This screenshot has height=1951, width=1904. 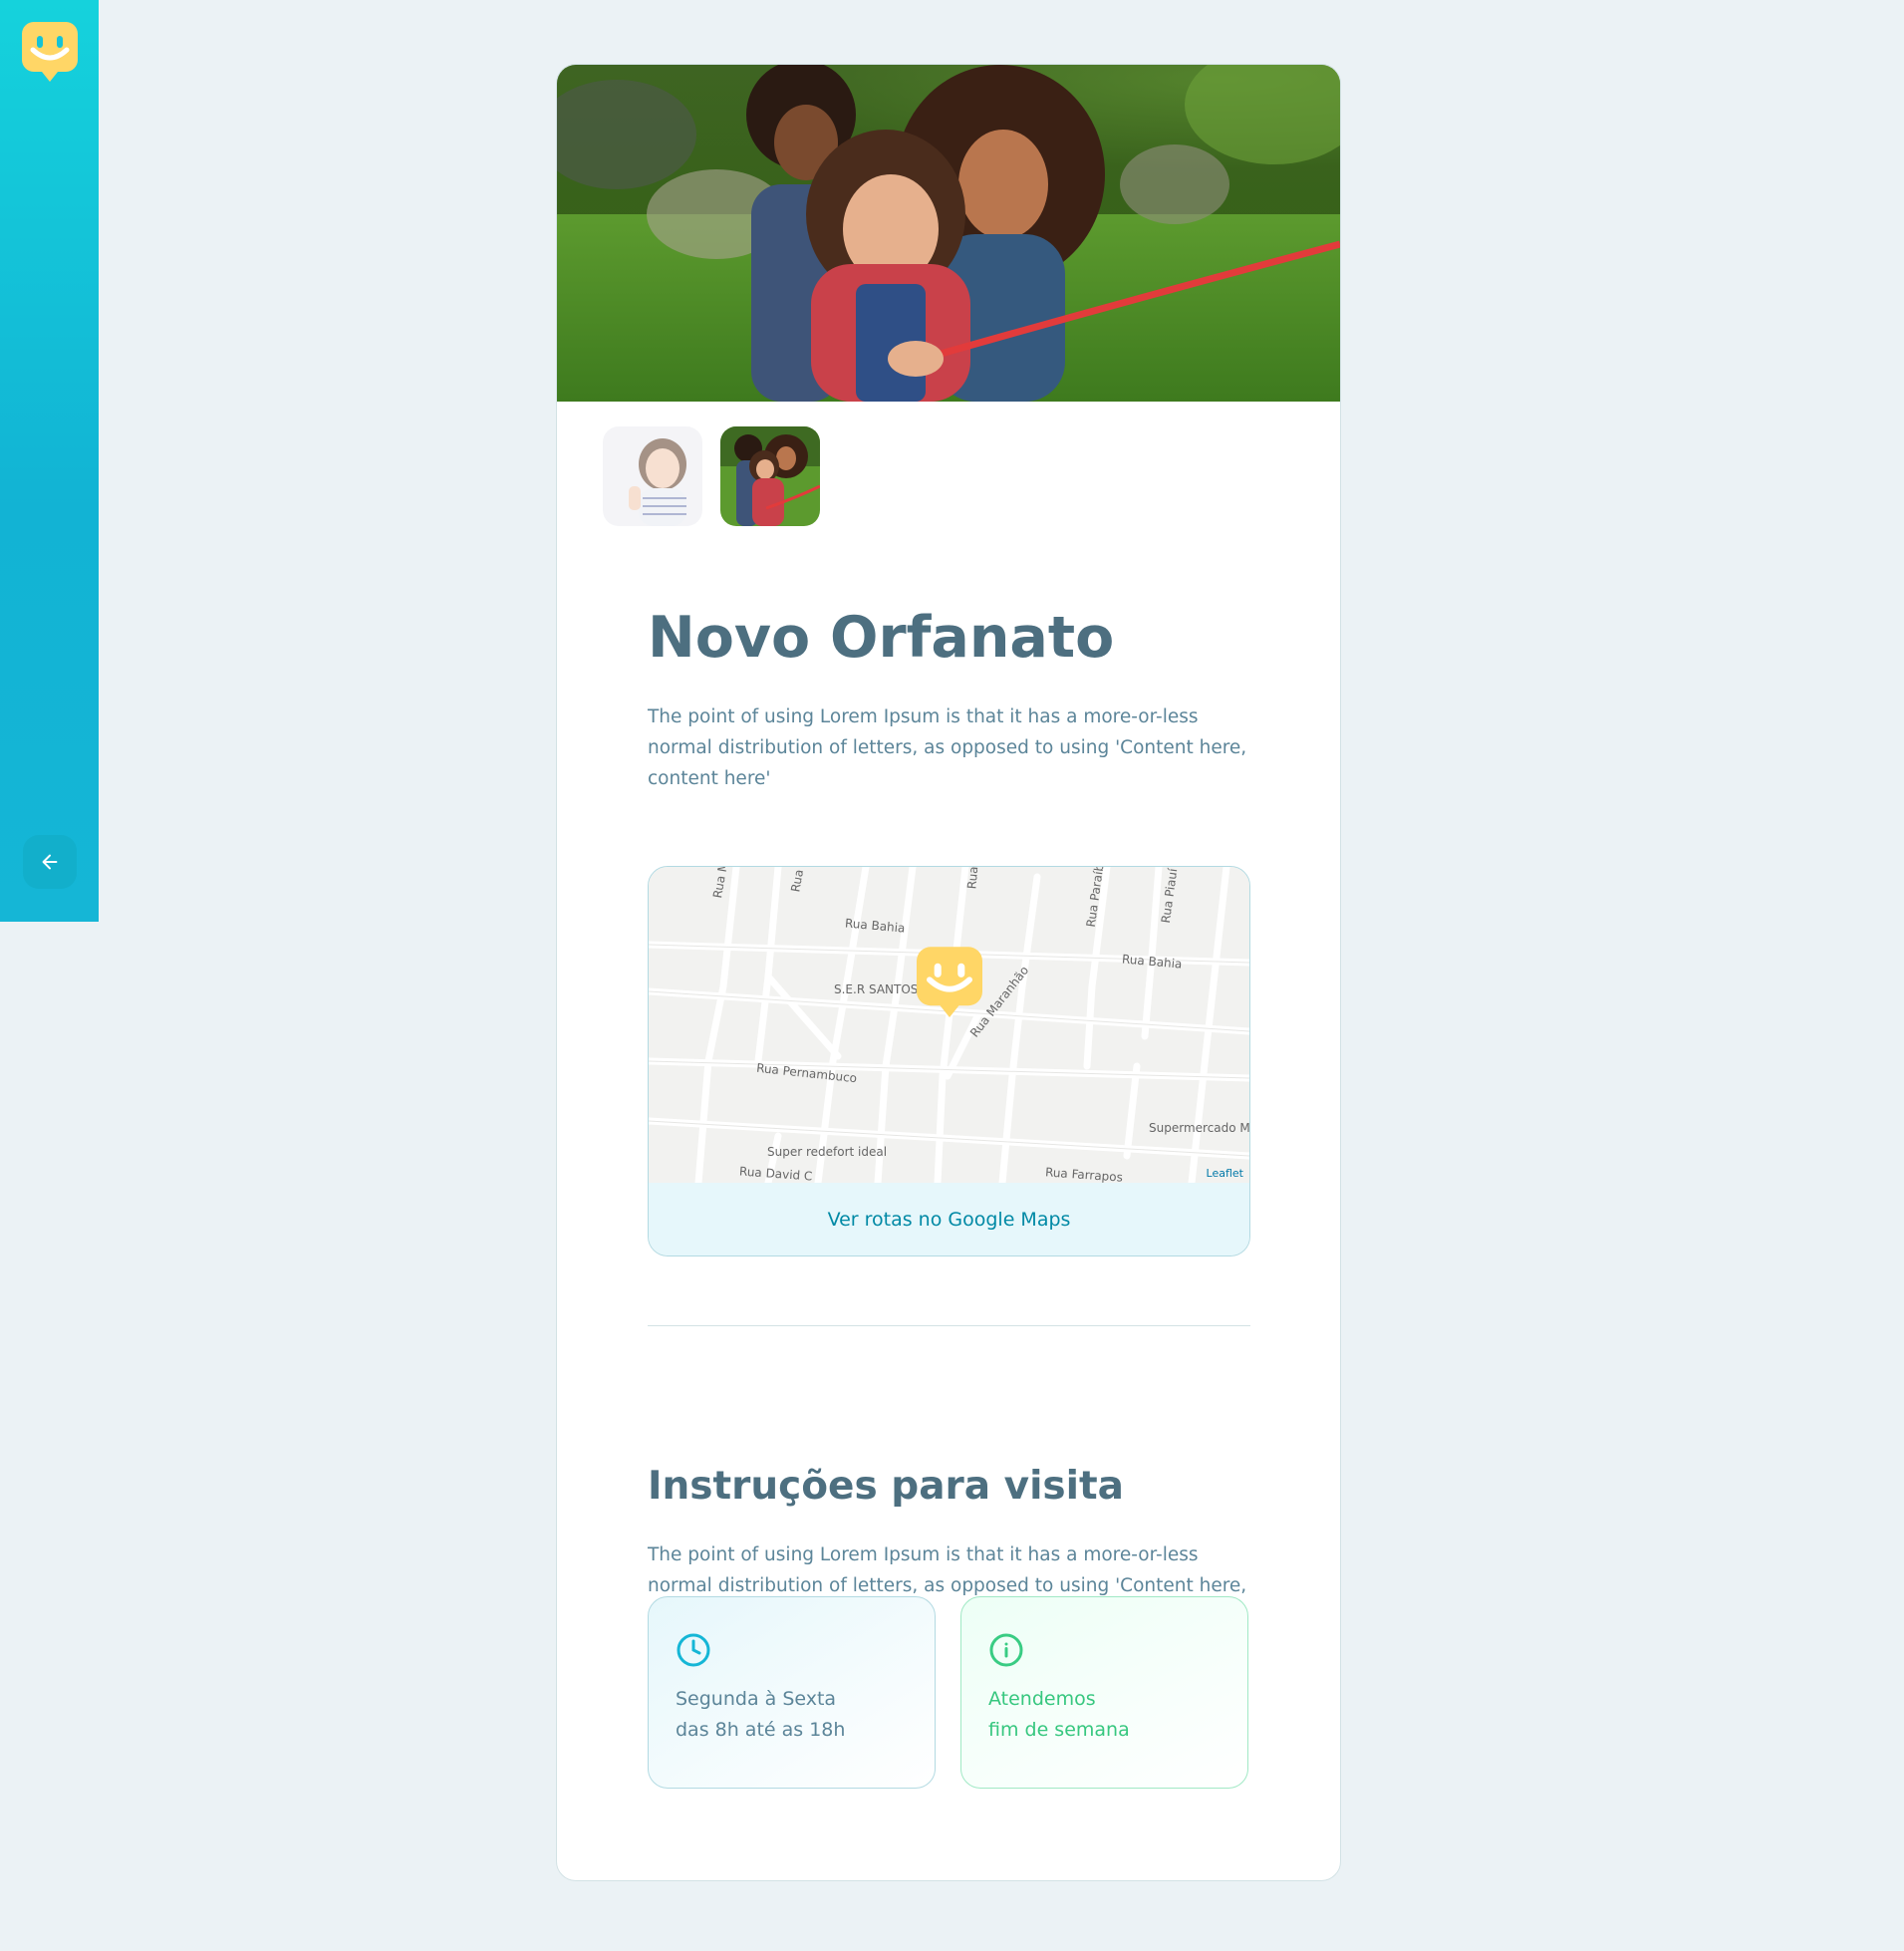 I want to click on map-attribution: Leaflet, so click(x=1225, y=1174).